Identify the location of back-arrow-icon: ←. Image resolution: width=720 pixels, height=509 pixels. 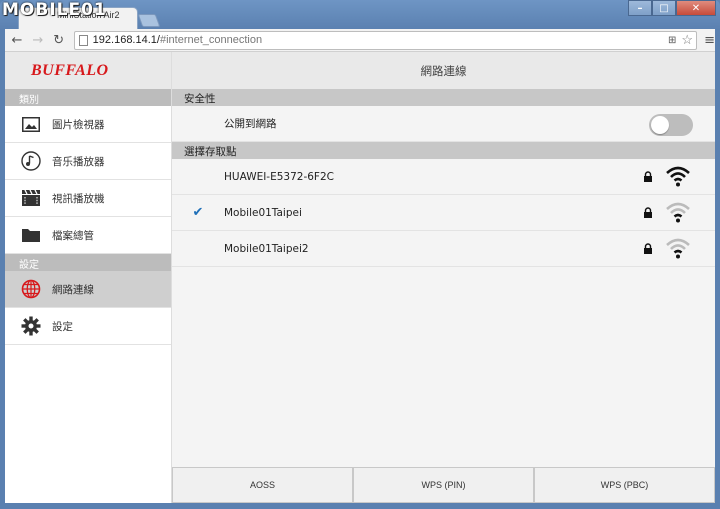
(17, 40).